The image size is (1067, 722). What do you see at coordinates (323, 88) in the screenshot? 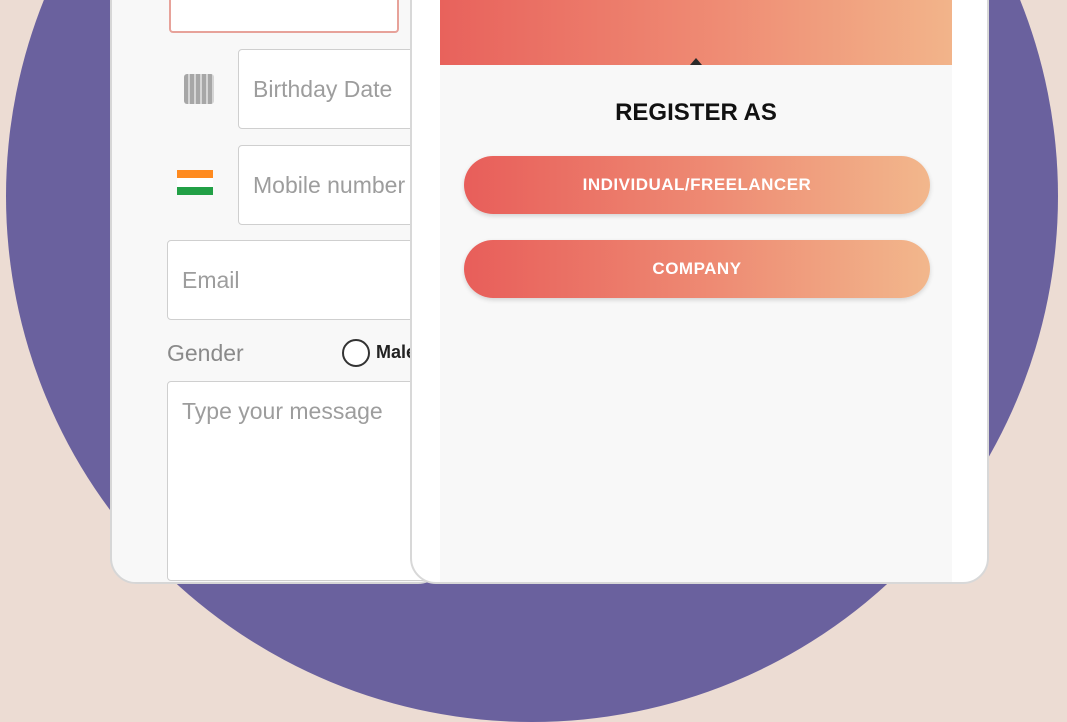
I see `birthday-placeholder: Birthday Date` at bounding box center [323, 88].